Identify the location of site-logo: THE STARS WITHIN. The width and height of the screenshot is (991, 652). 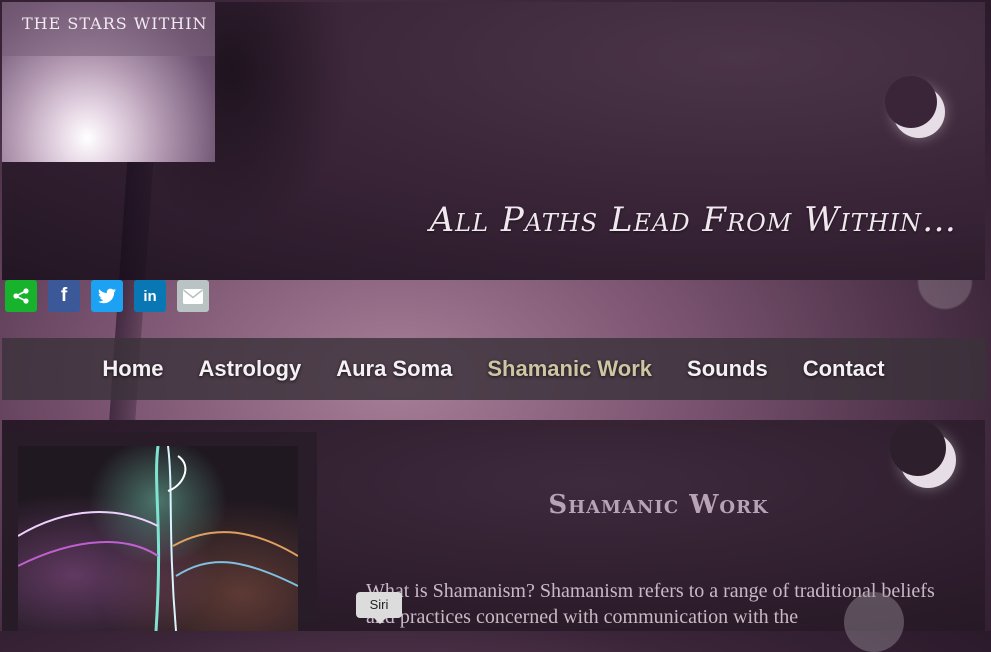
(108, 82).